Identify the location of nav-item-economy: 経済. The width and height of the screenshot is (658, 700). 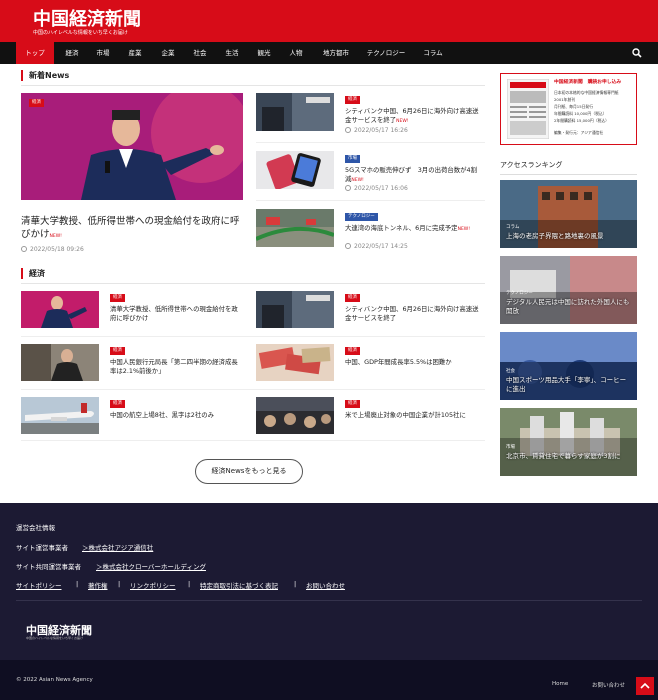
(72, 53).